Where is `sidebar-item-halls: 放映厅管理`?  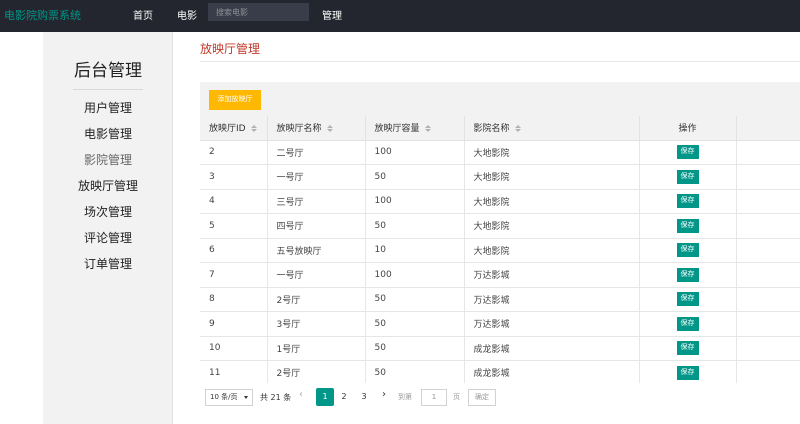
sidebar-item-halls: 放映厅管理 is located at coordinates (108, 185).